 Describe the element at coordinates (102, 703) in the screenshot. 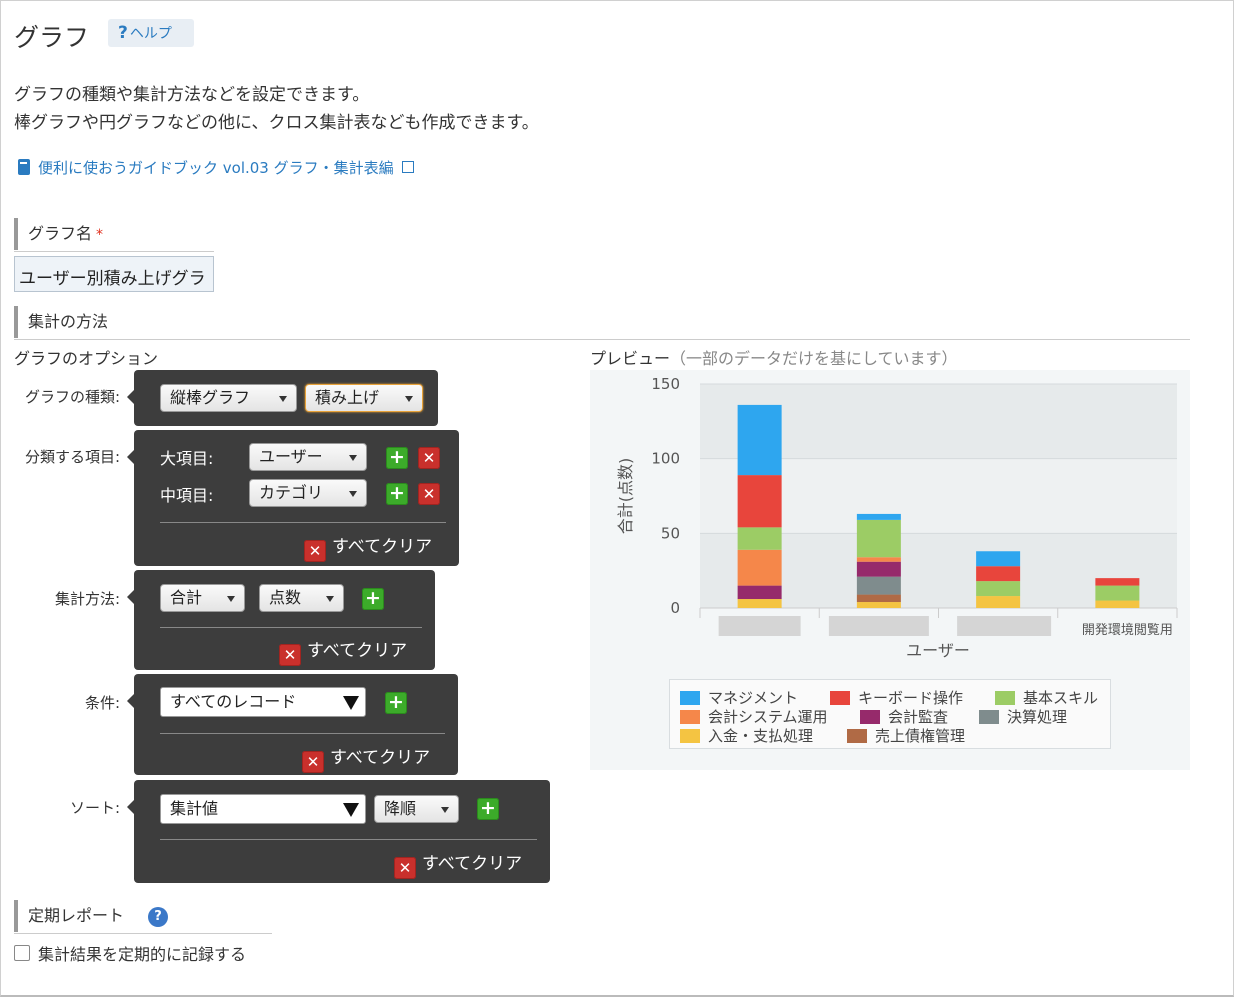

I see `conditions-label: 条件:` at that location.